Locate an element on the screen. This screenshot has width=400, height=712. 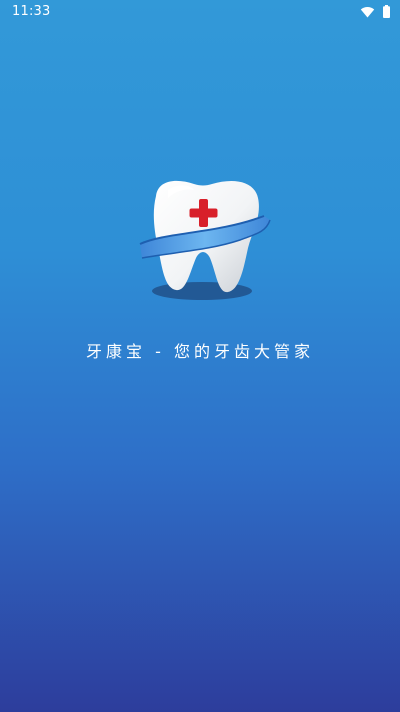
wifi-icon is located at coordinates (367, 12).